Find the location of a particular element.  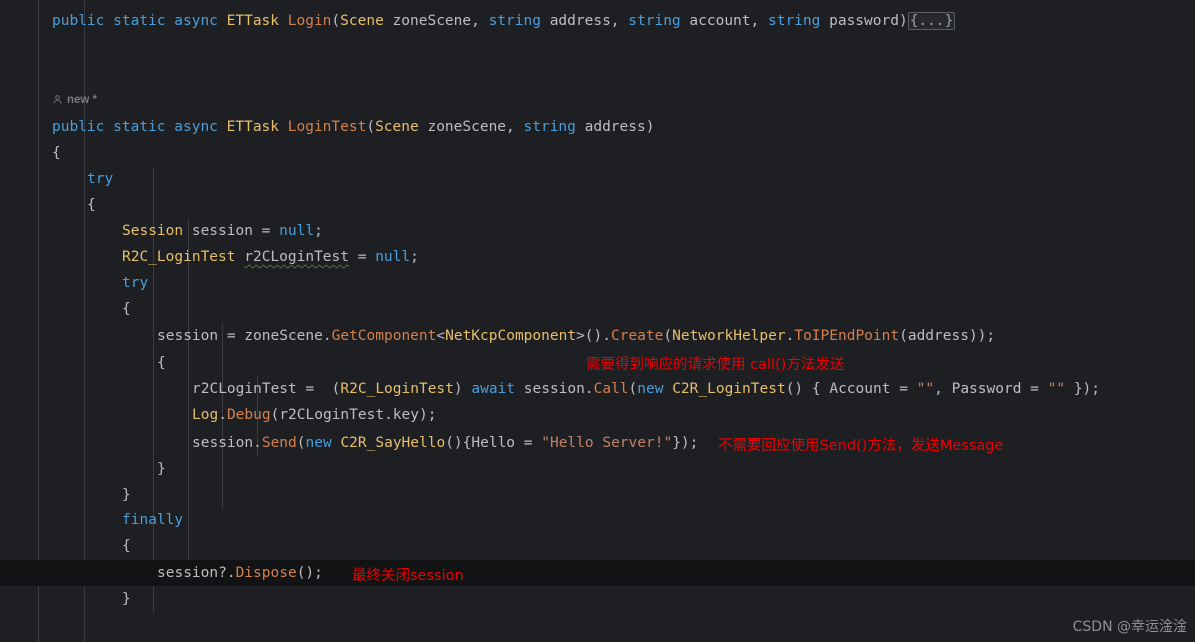

line-content: try is located at coordinates (56, 179).